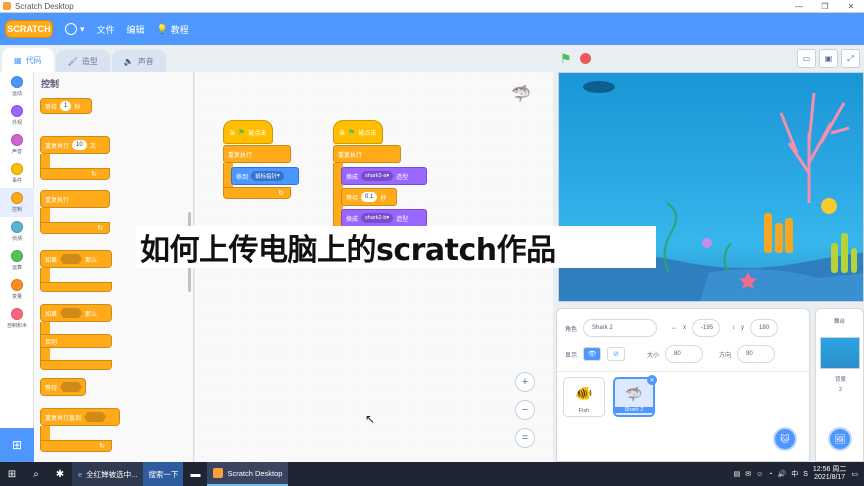 This screenshot has height=486, width=864. I want to click on block-text: 造型, so click(402, 177).